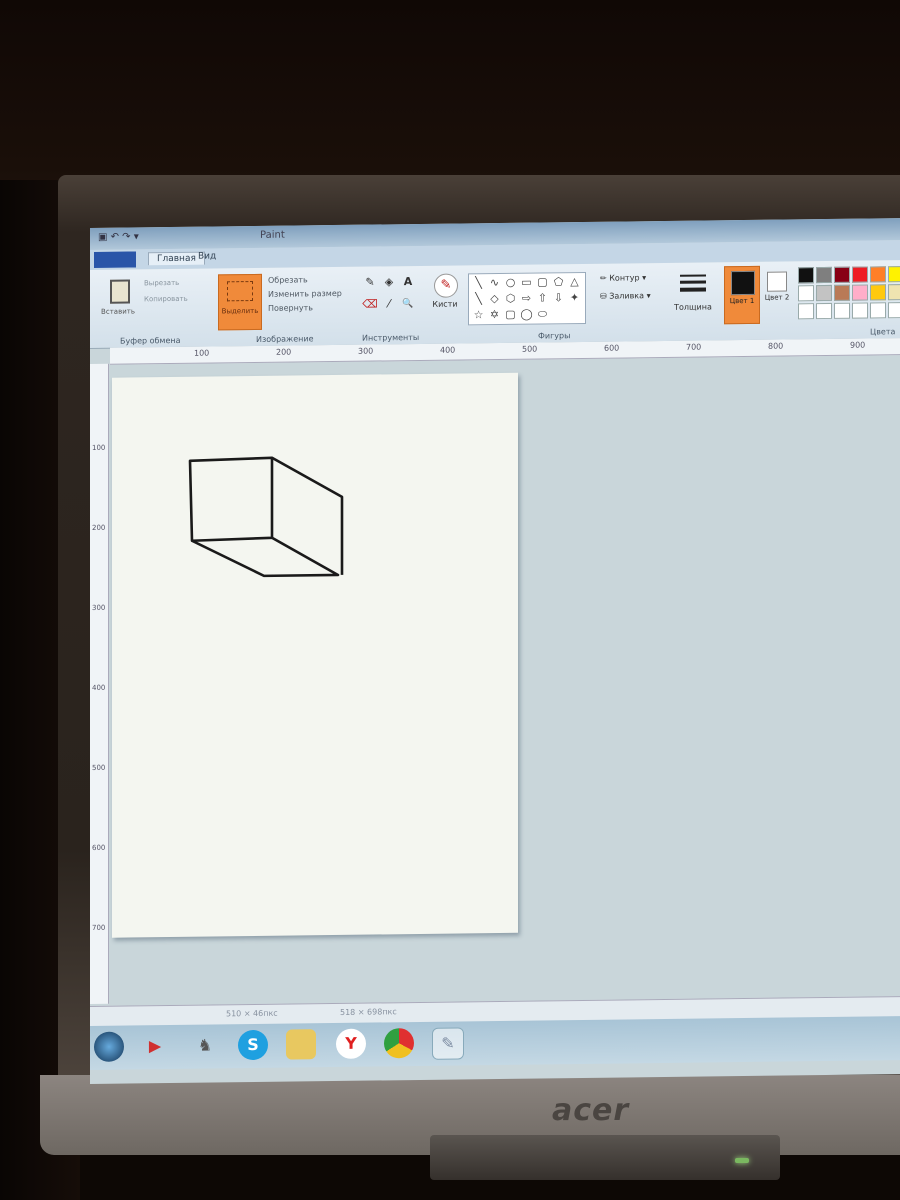 This screenshot has width=900, height=1200. I want to click on game-icon: ♞, so click(205, 1045).